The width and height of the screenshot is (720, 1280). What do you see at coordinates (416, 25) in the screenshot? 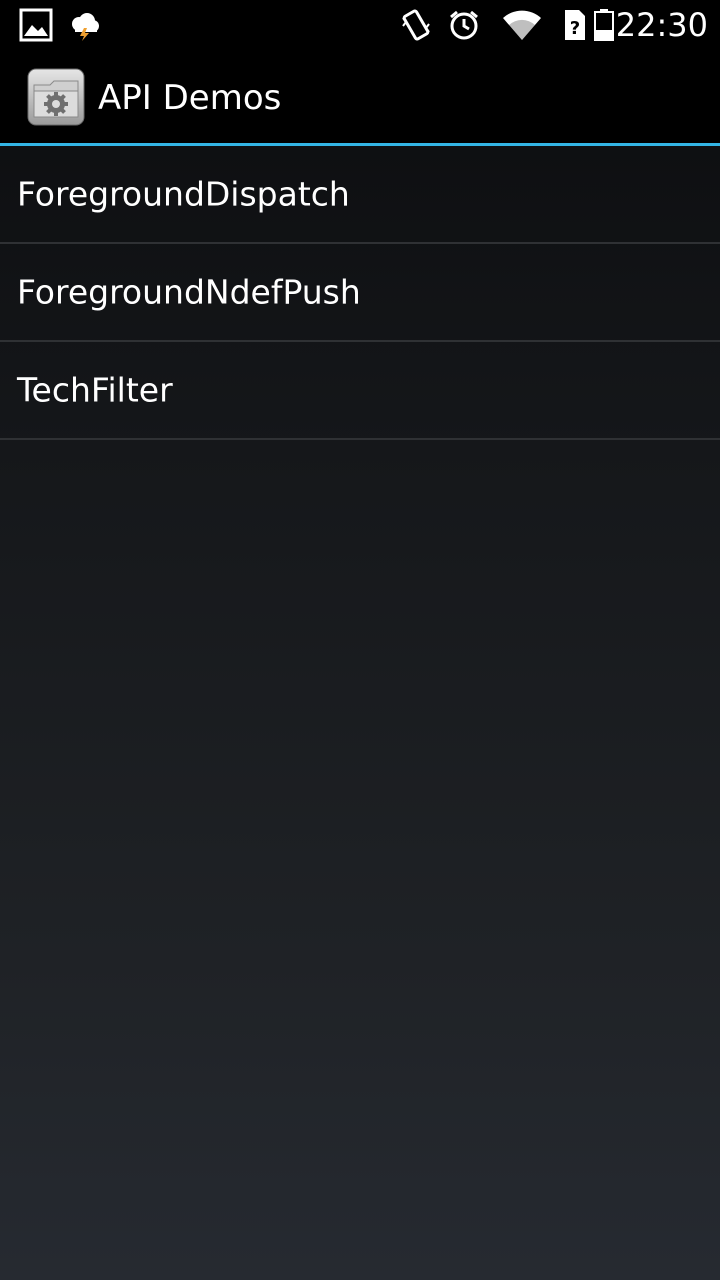
I see `vibrate-icon` at bounding box center [416, 25].